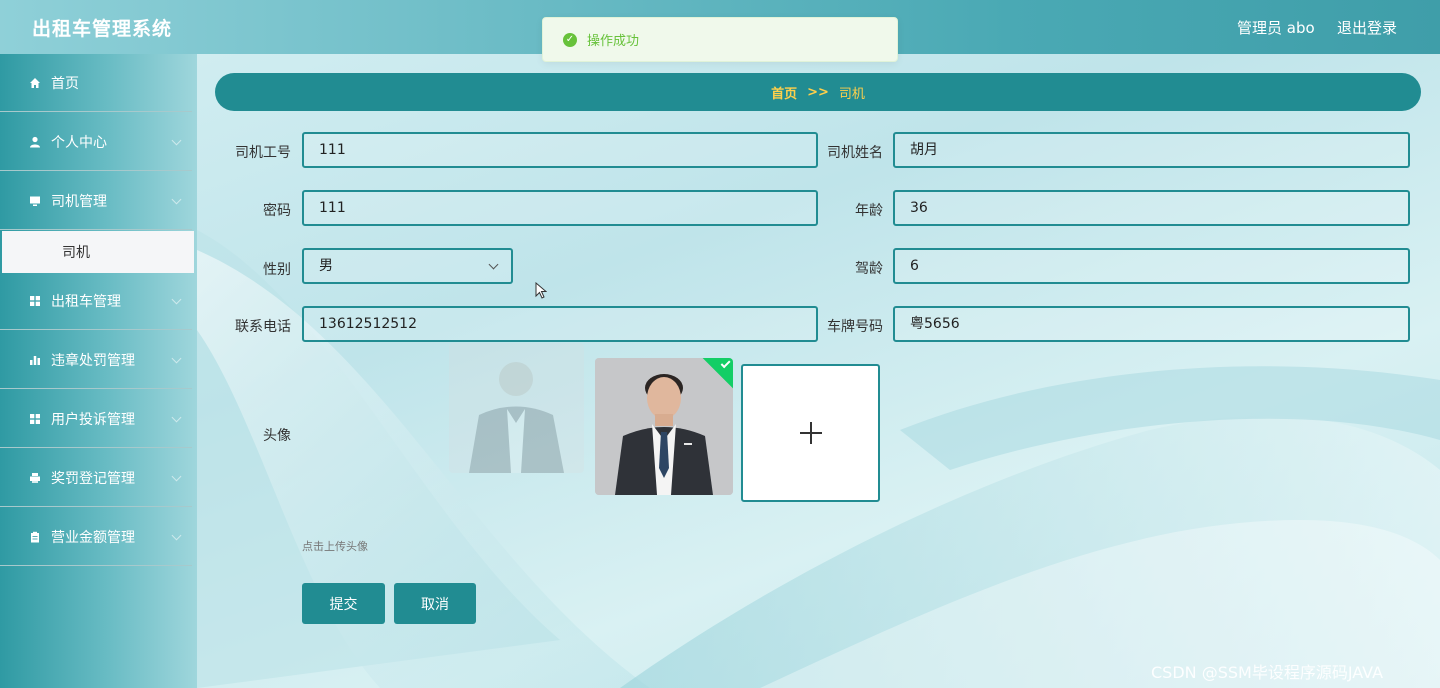 The width and height of the screenshot is (1440, 688). I want to click on sidebar-item-violation-management: 违章处罚管理, so click(96, 360).